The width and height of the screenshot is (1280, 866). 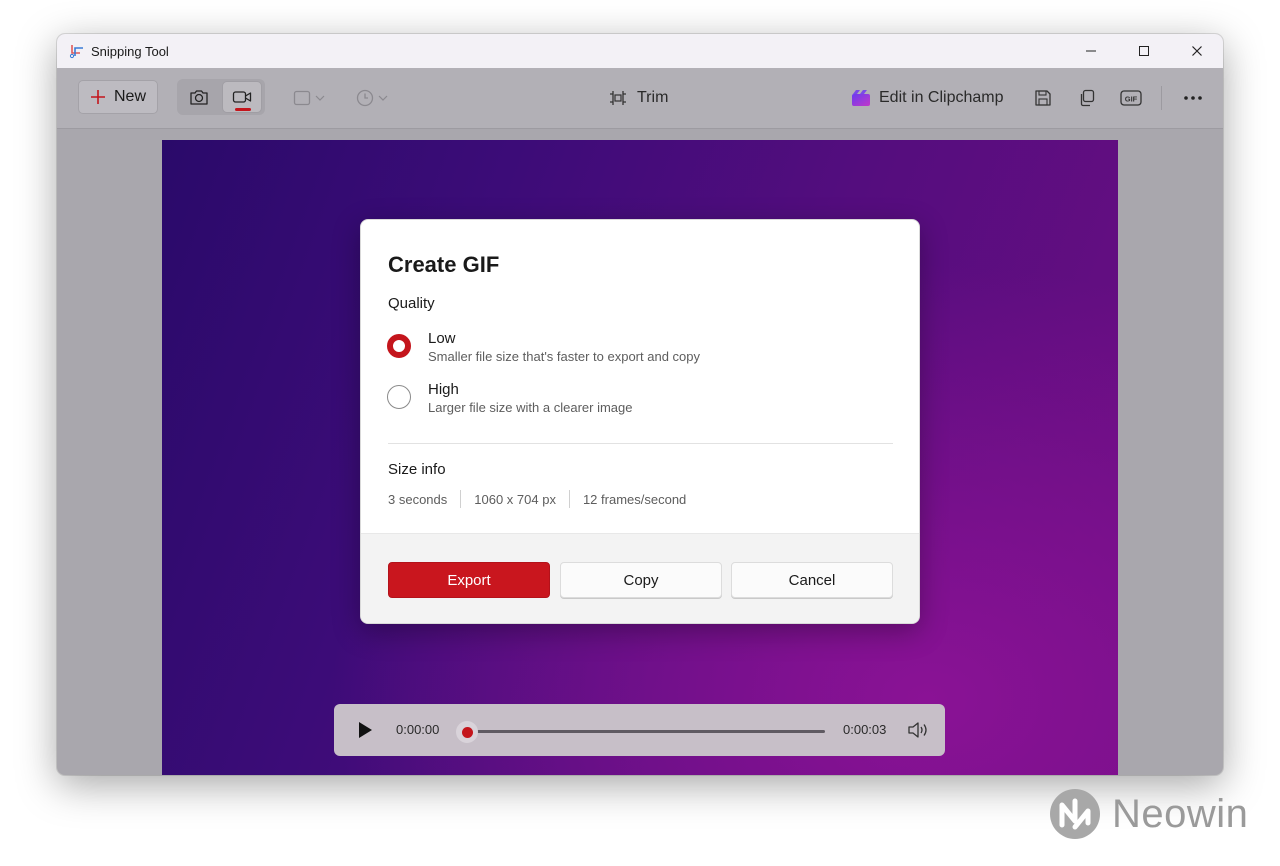 What do you see at coordinates (941, 97) in the screenshot?
I see `clipchamp-label: Edit in Clipchamp` at bounding box center [941, 97].